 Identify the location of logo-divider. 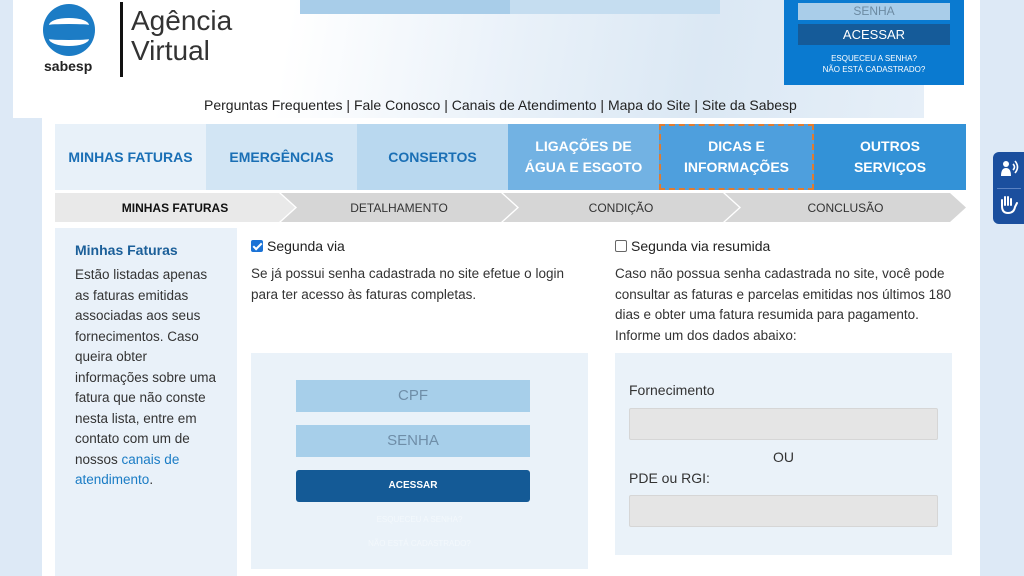
(121, 39).